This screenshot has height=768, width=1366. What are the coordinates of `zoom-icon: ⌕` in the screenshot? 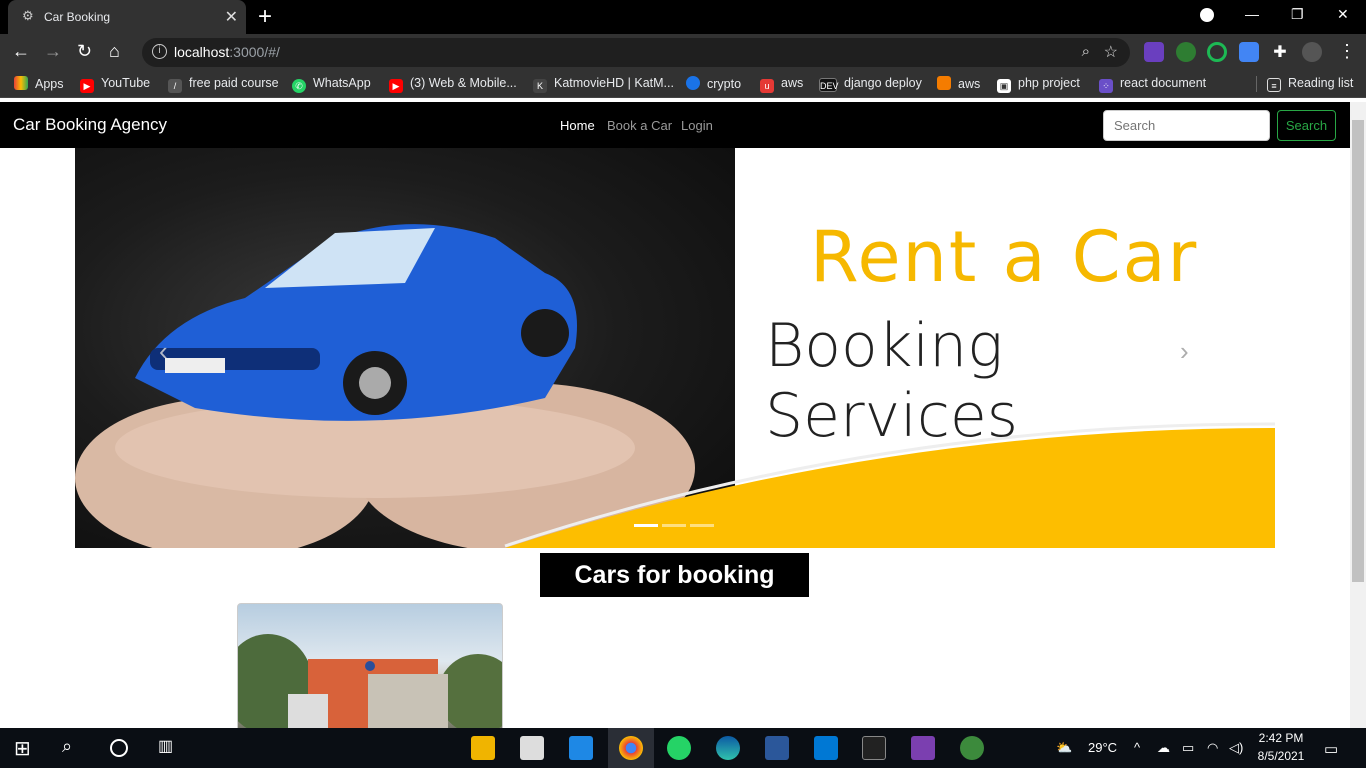 It's located at (1086, 51).